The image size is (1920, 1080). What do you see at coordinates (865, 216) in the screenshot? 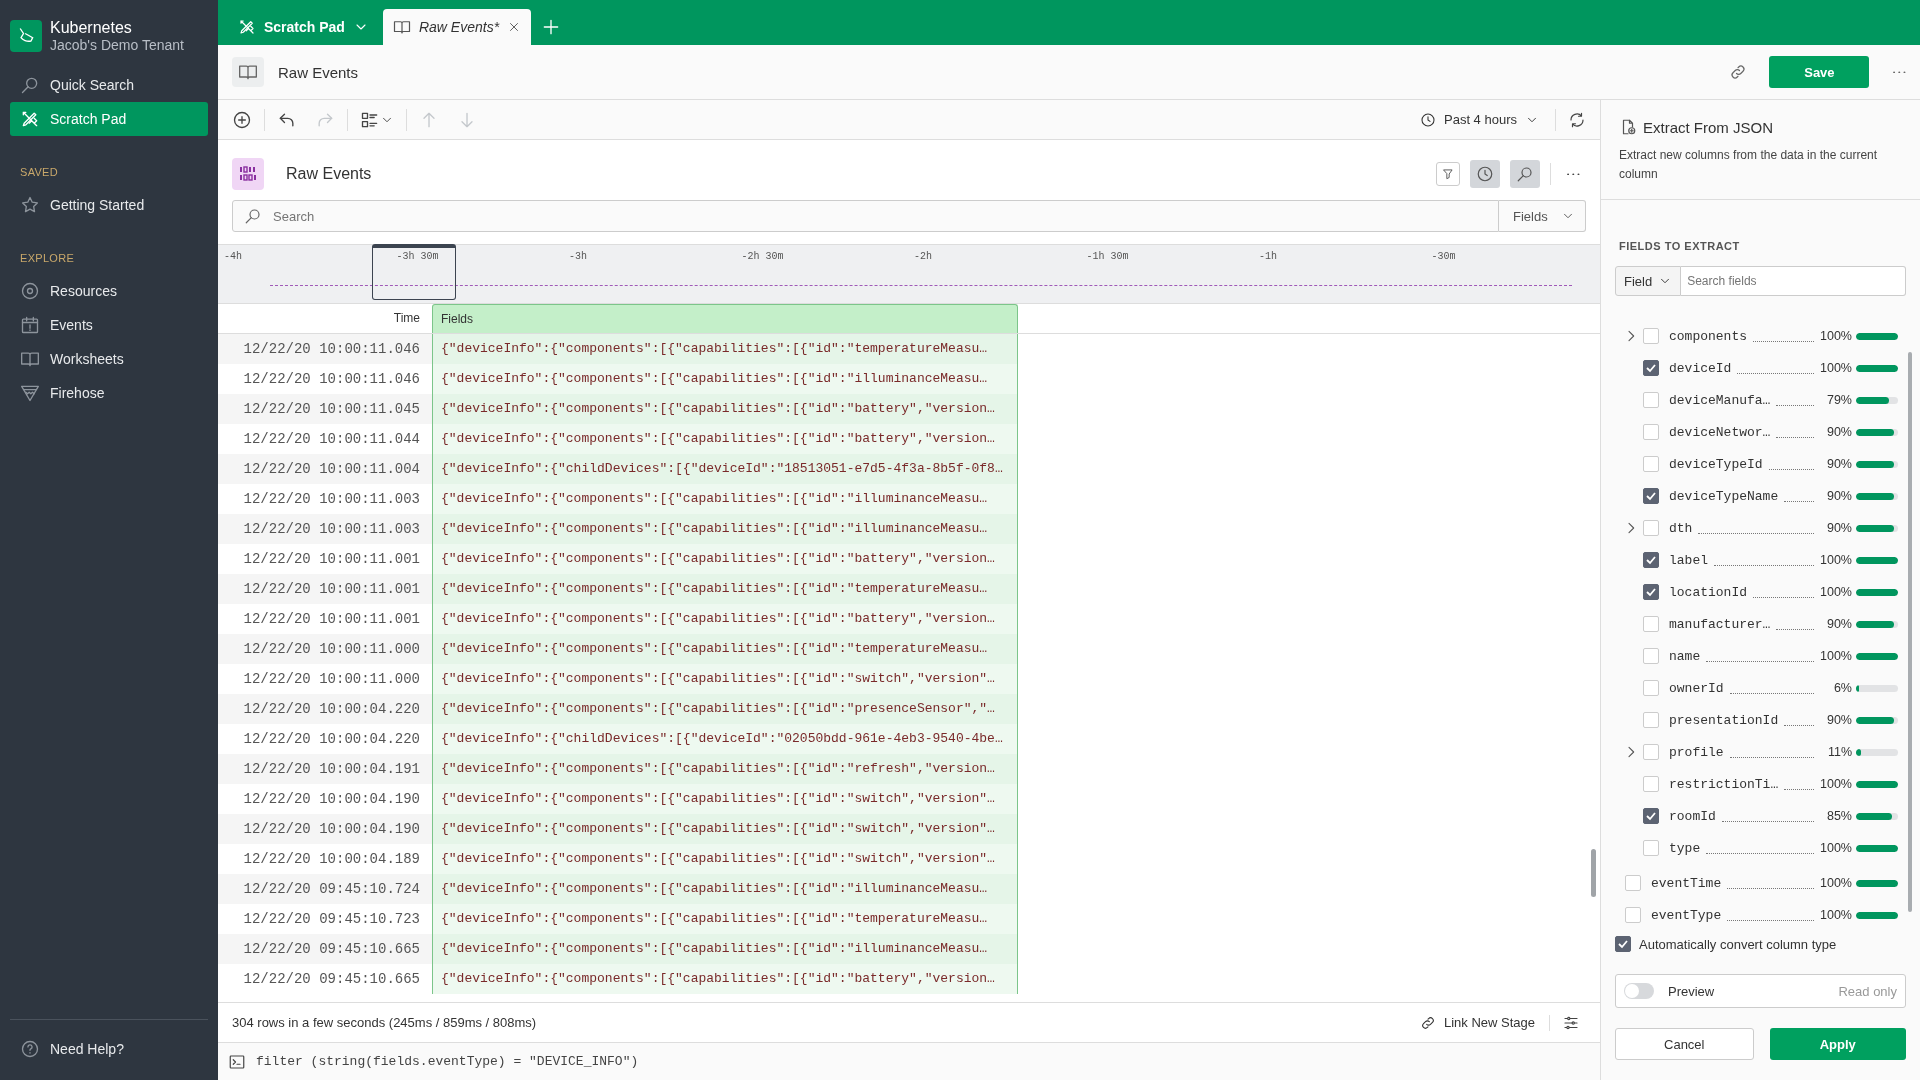
I see `search-field: Search` at bounding box center [865, 216].